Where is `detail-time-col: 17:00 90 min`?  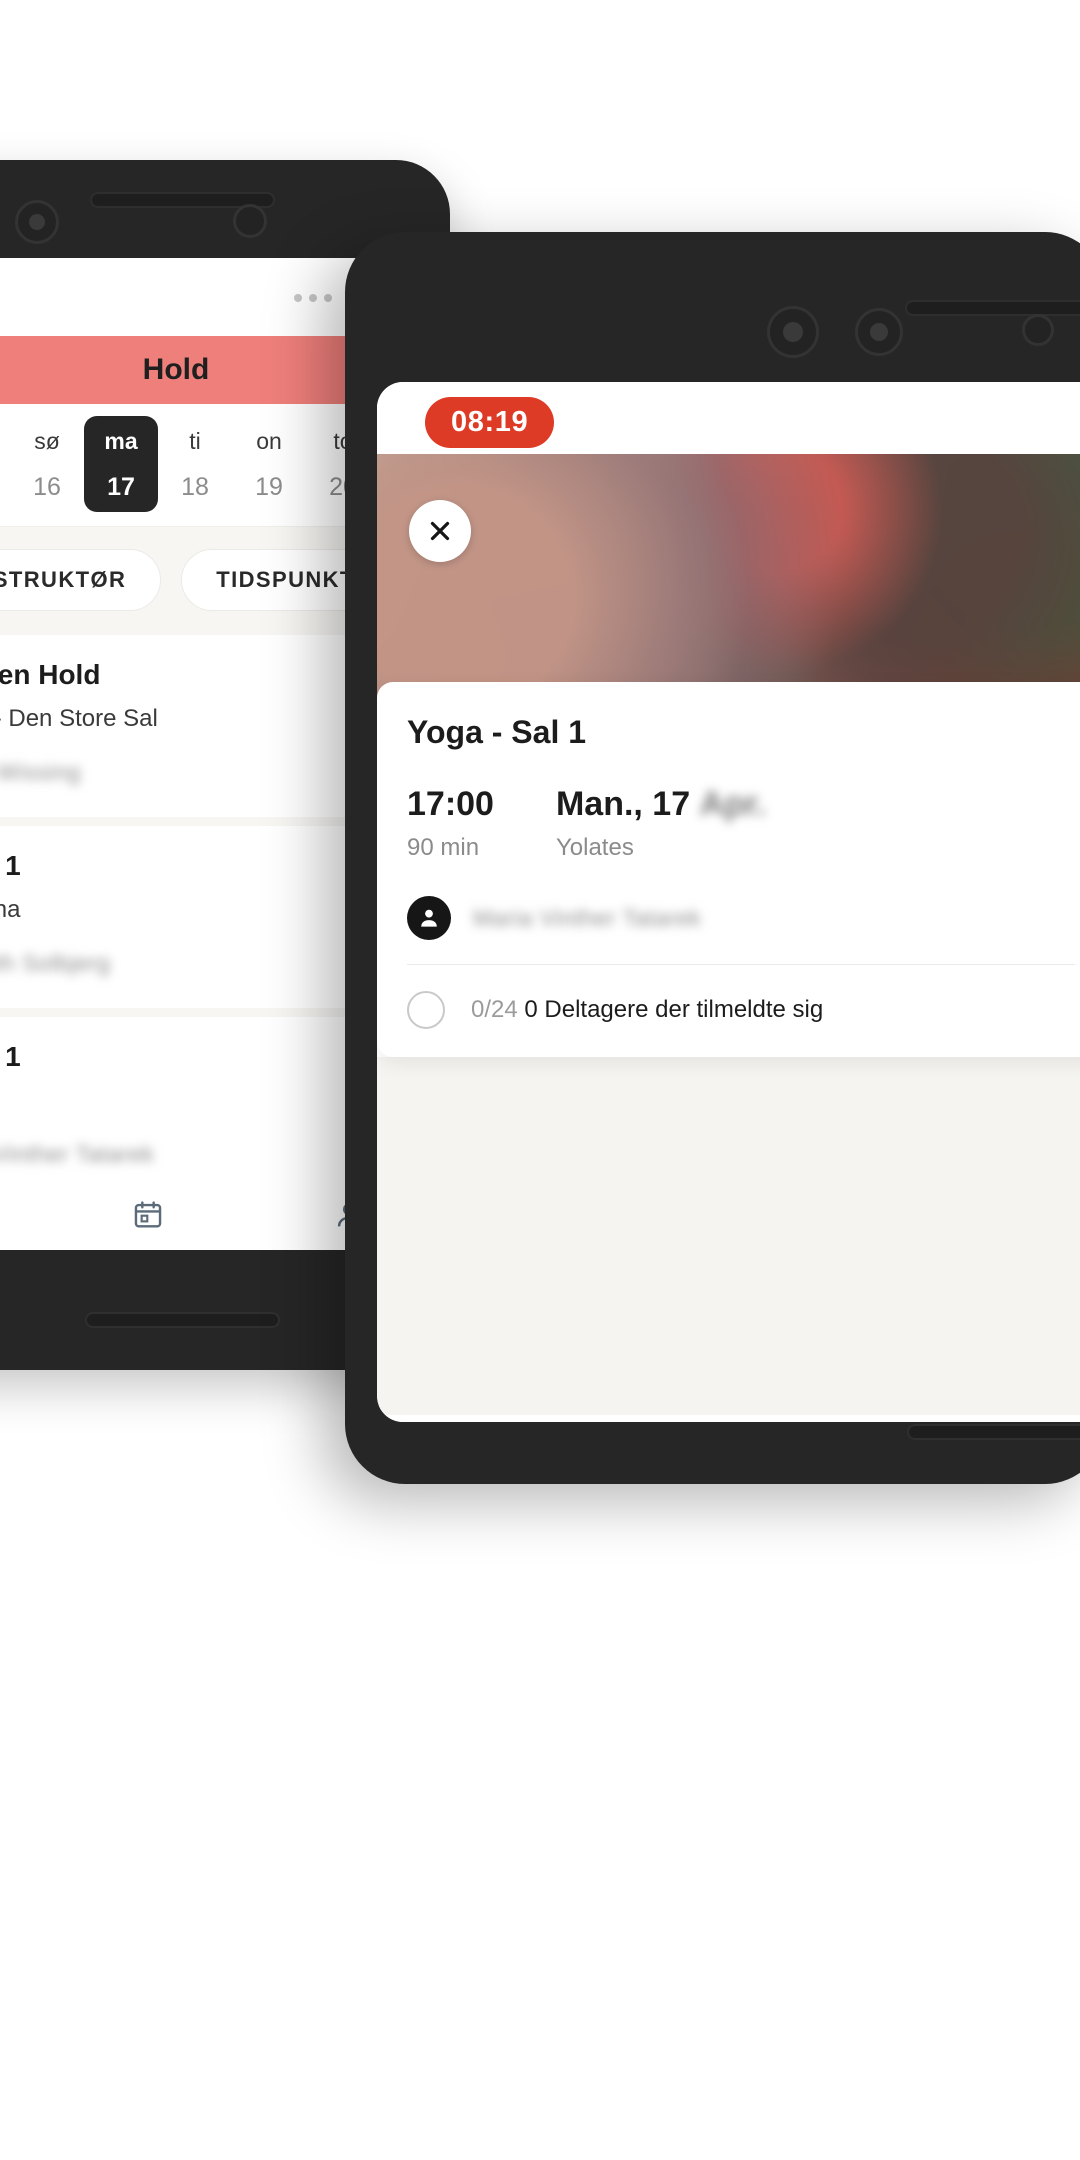
detail-time-col: 17:00 90 min is located at coordinates (450, 823).